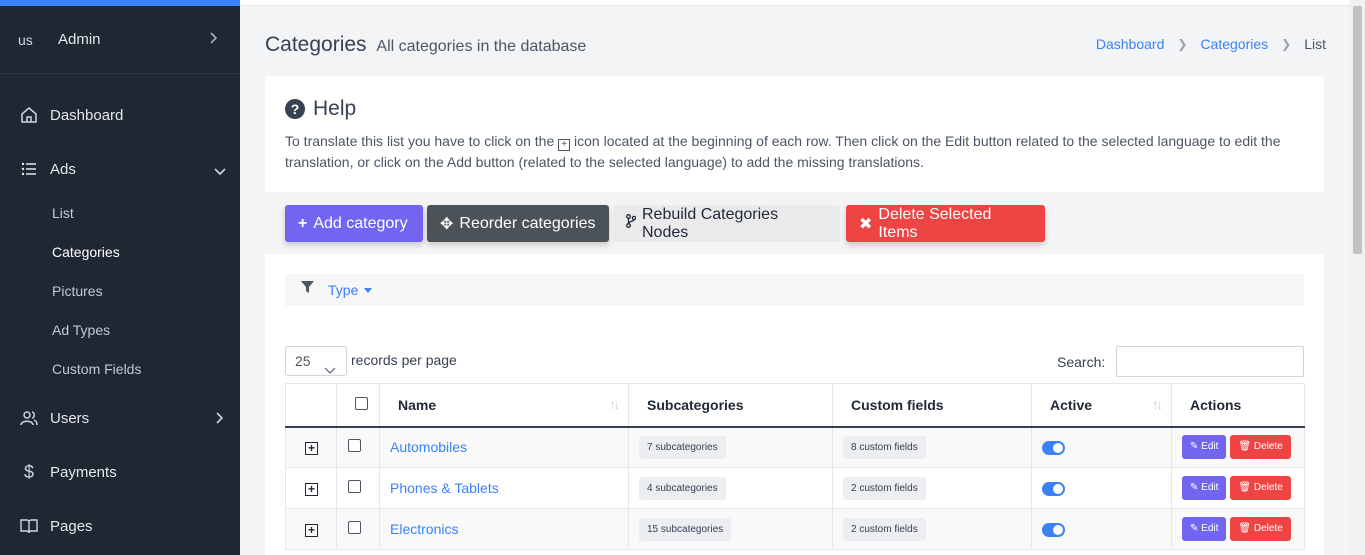 The image size is (1365, 555). I want to click on plus-icon: +, so click(303, 223).